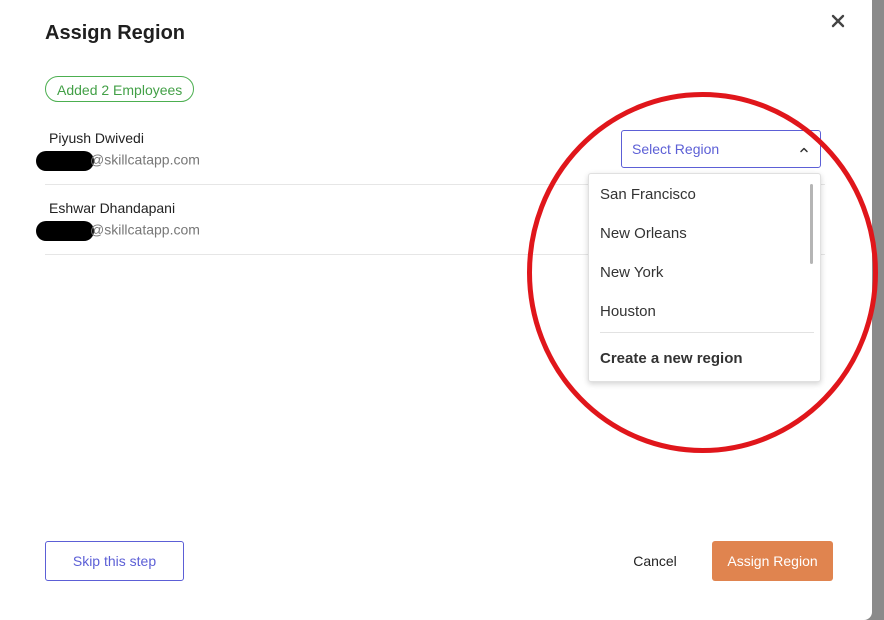  I want to click on region-option-san-francisco: San Francisco, so click(648, 194).